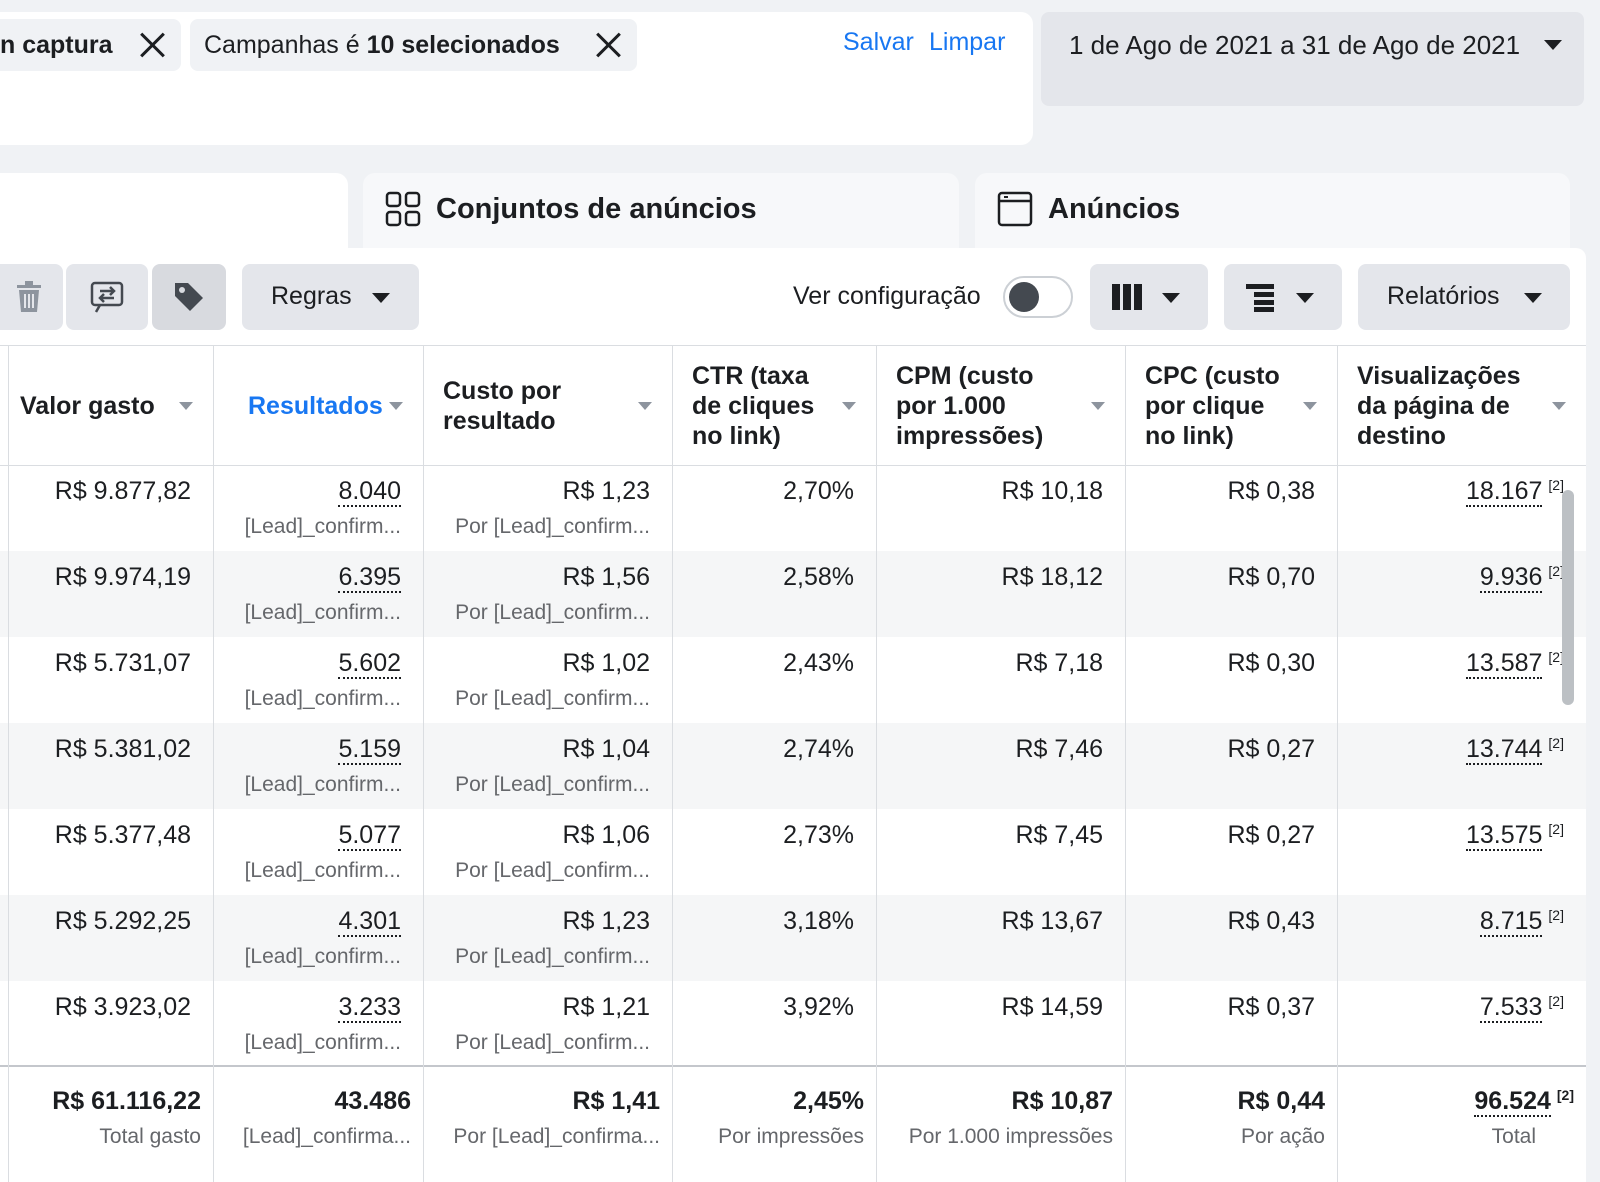 Image resolution: width=1600 pixels, height=1182 pixels. I want to click on cell-results-value: 3.233, so click(369, 1008).